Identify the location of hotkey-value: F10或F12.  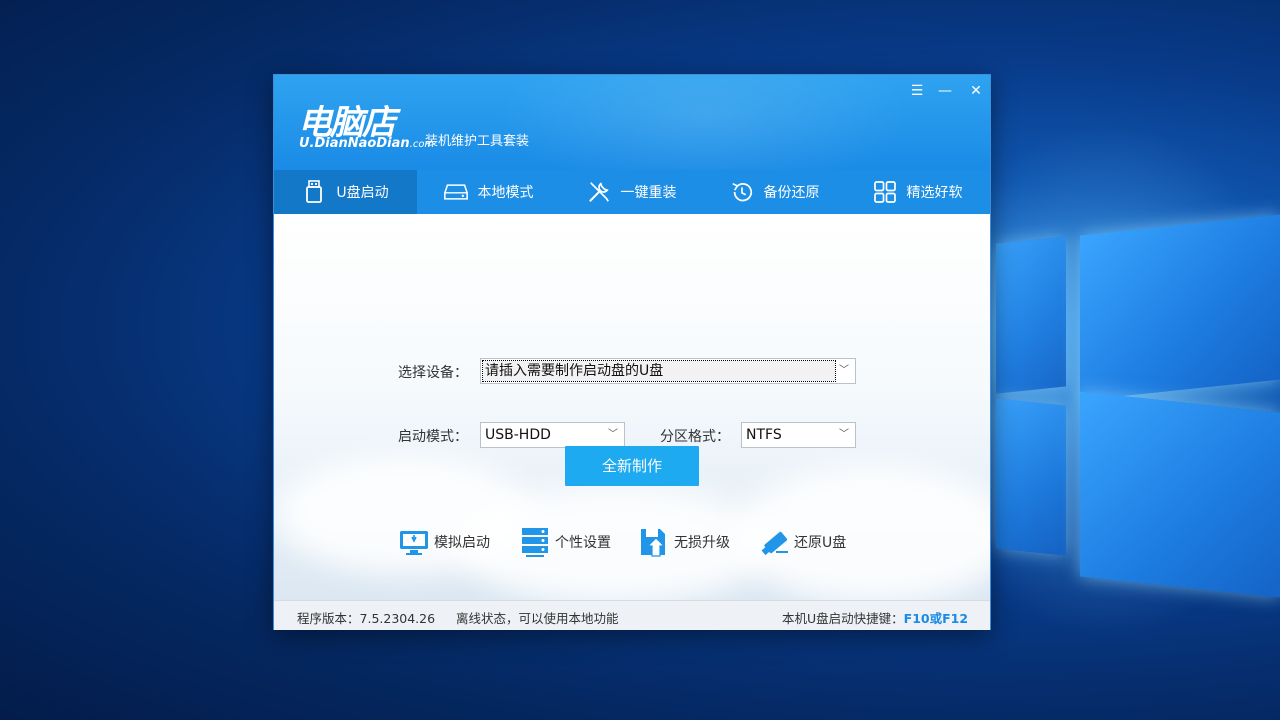
(936, 618).